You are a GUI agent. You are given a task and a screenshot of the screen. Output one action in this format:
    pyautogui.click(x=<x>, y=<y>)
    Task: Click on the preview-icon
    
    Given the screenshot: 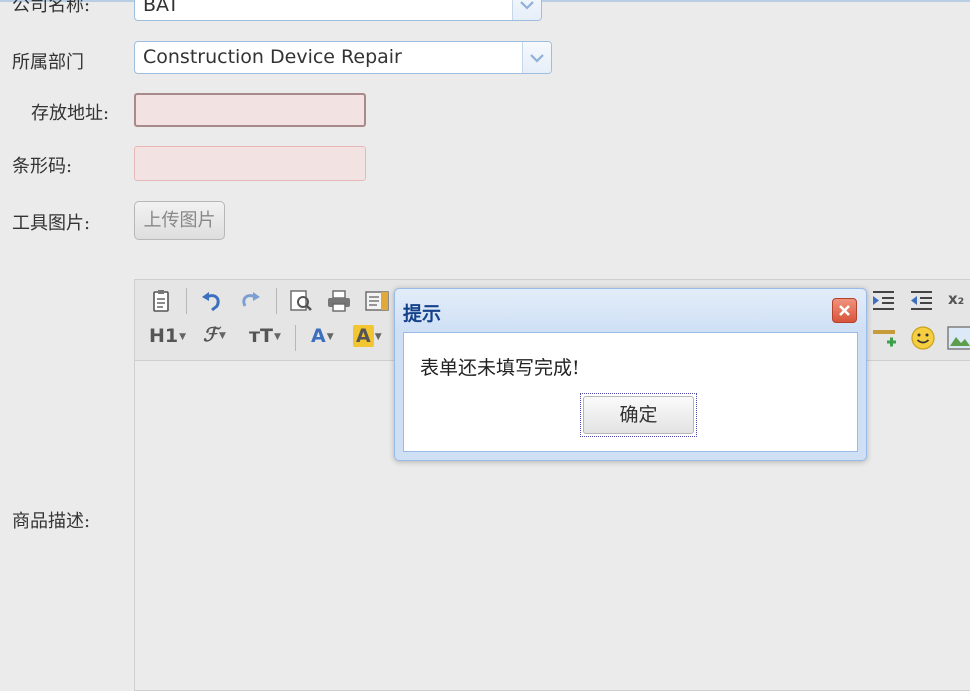 What is the action you would take?
    pyautogui.click(x=301, y=301)
    